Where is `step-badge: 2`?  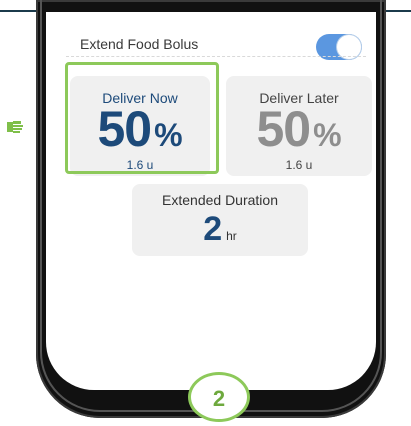 step-badge: 2 is located at coordinates (219, 397).